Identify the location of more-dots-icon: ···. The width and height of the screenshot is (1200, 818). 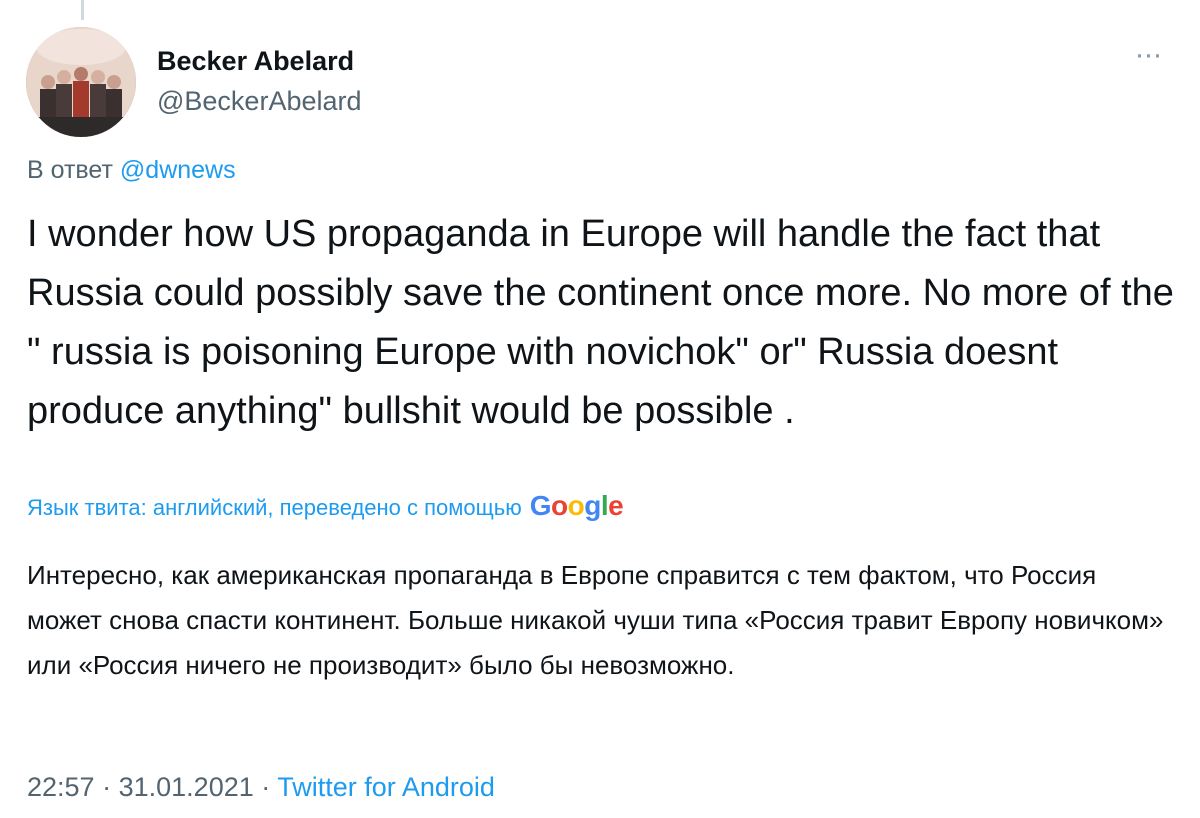
(1148, 58).